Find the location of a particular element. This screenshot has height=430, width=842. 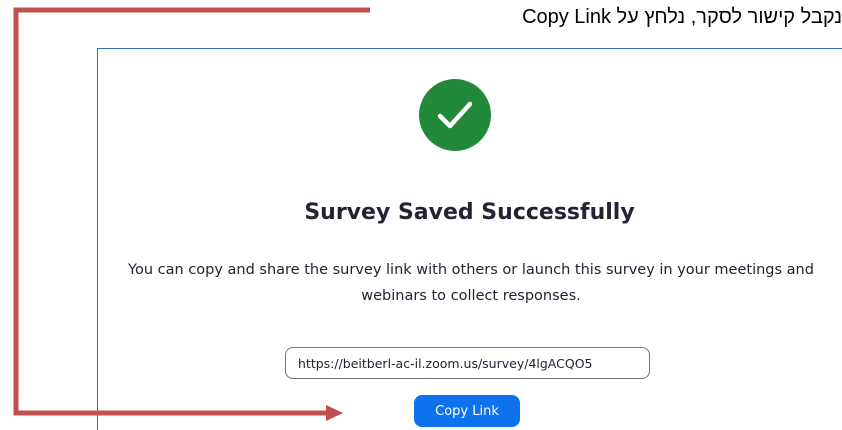

checkmark-circle-icon is located at coordinates (455, 115).